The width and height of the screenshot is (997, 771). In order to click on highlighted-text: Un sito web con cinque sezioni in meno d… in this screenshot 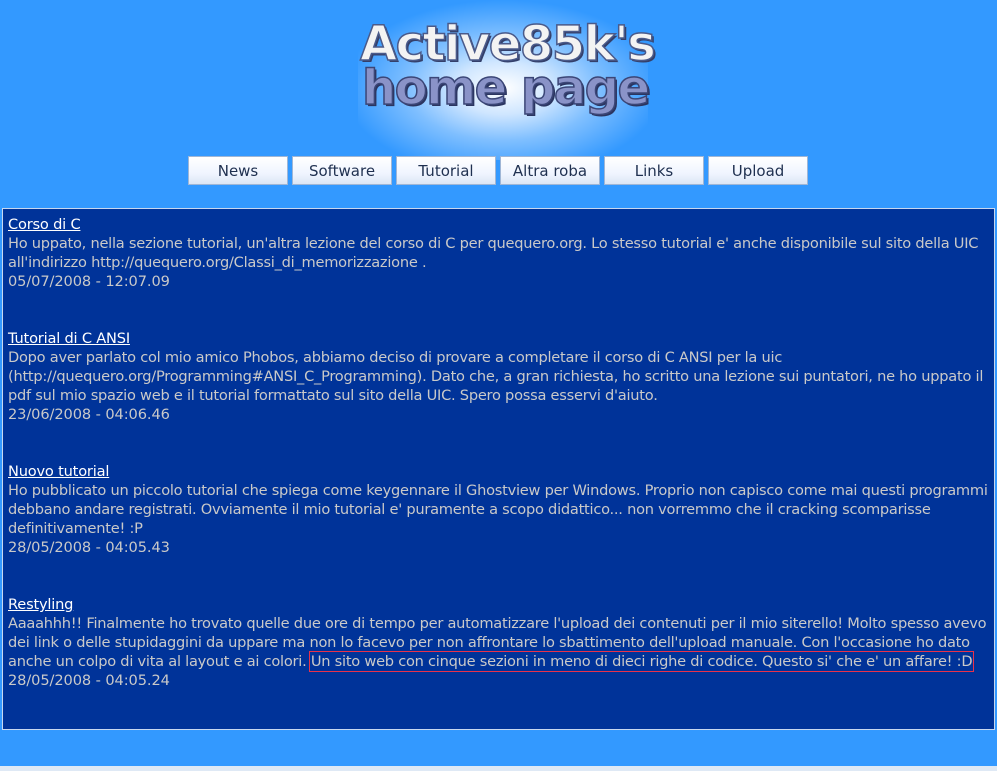, I will do `click(641, 661)`.